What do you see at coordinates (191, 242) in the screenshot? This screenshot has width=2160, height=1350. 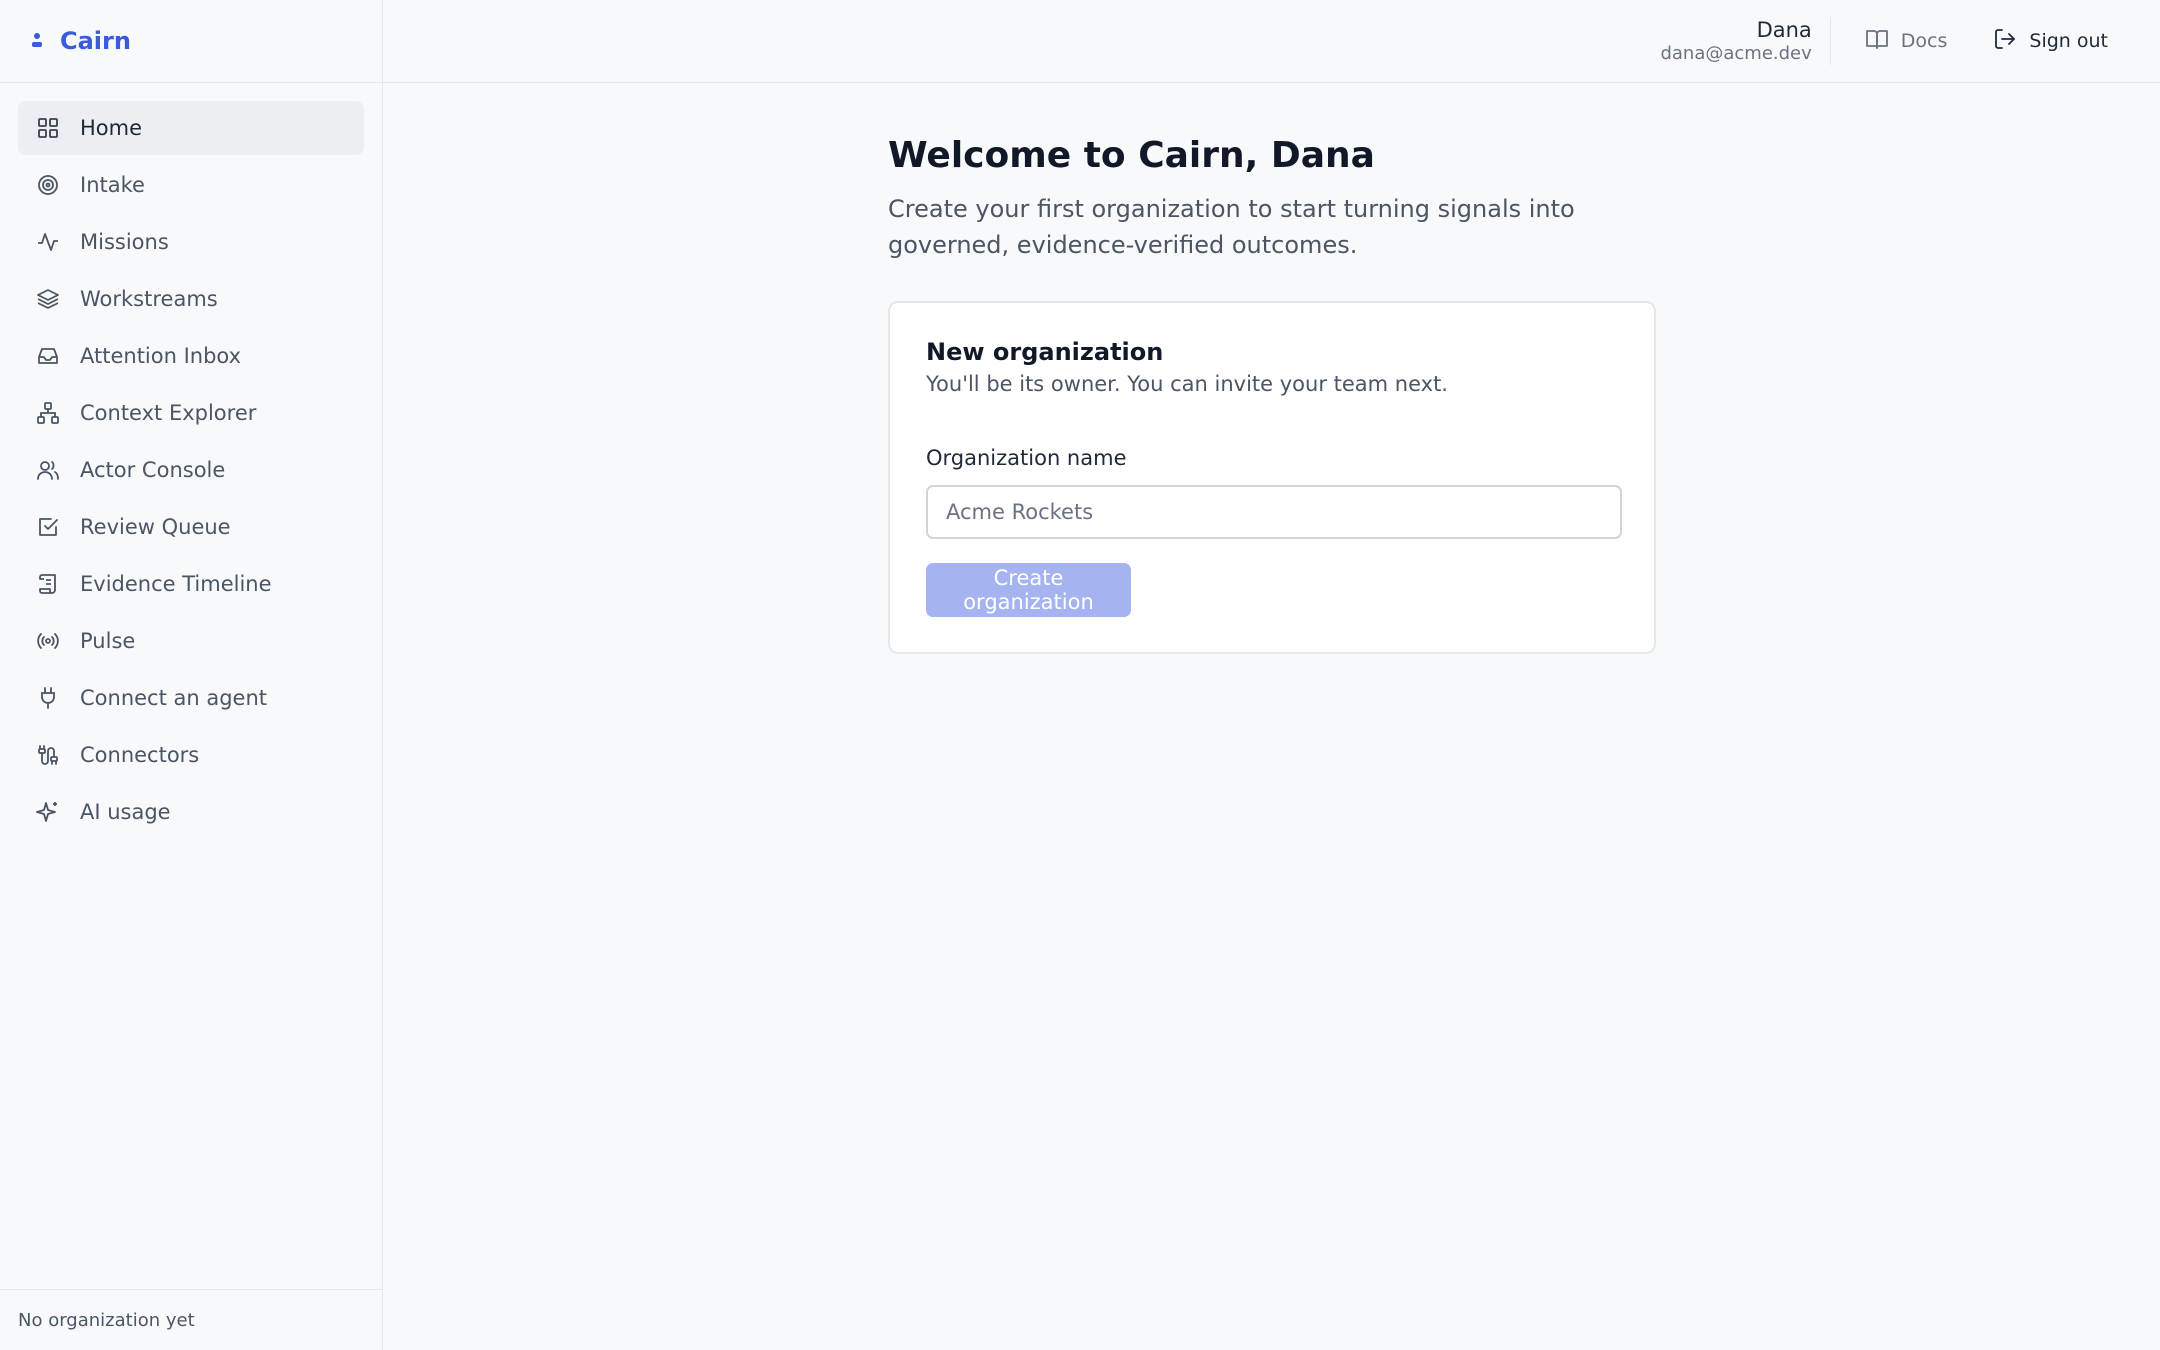 I see `sidebar-item-missions: Missions` at bounding box center [191, 242].